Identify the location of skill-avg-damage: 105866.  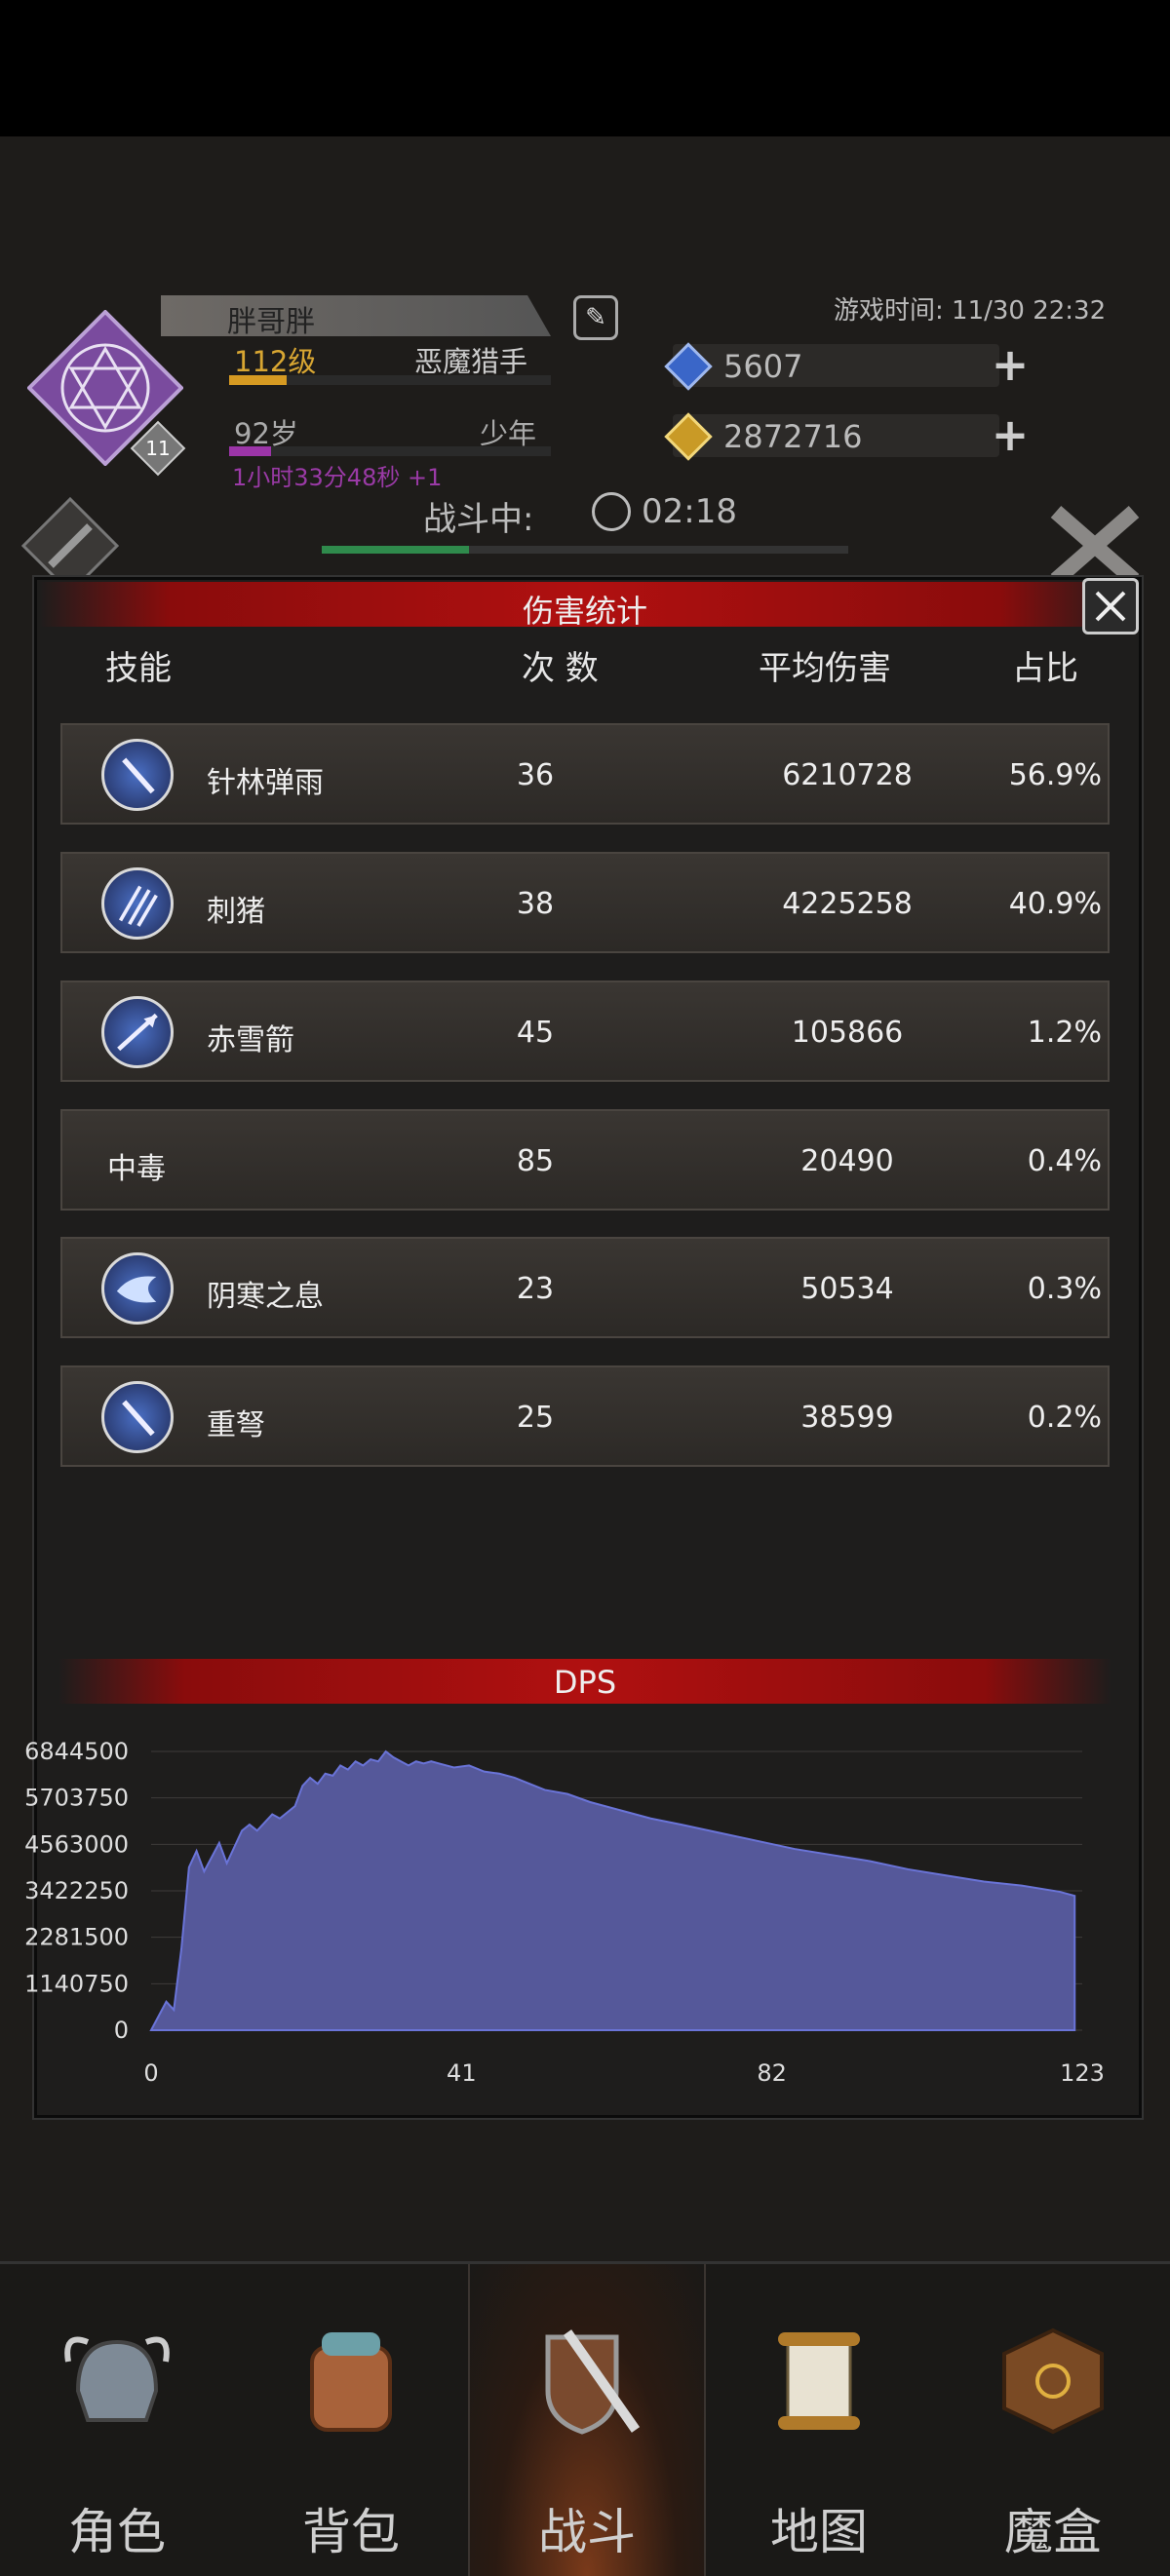
(847, 1033).